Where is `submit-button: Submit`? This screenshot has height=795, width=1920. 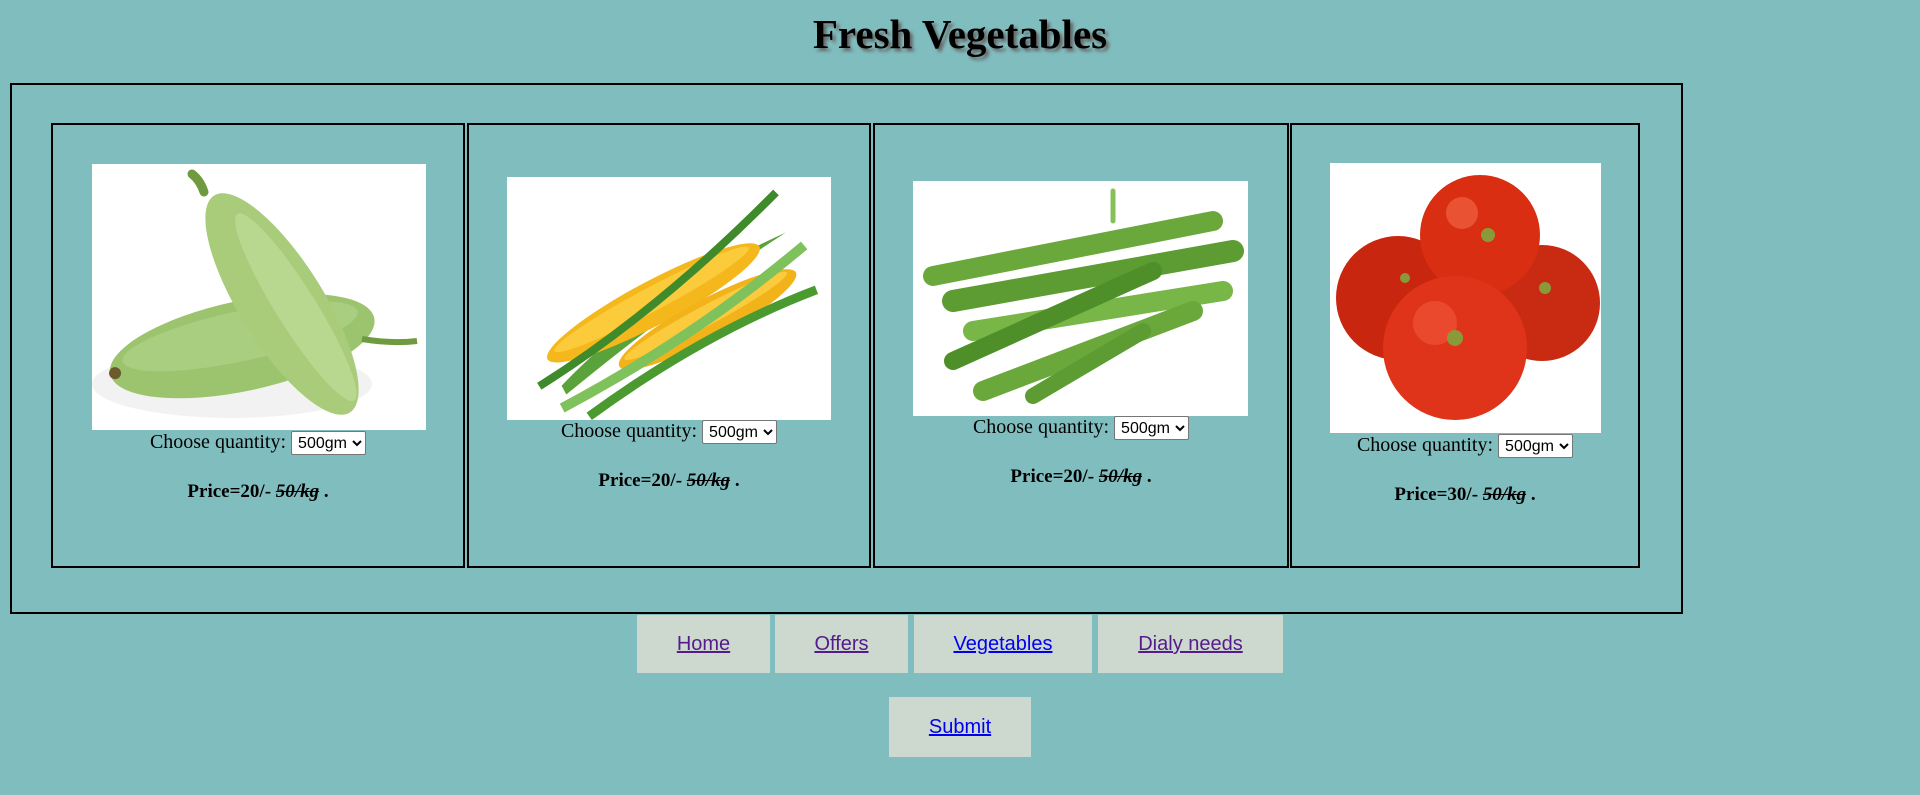
submit-button: Submit is located at coordinates (960, 727).